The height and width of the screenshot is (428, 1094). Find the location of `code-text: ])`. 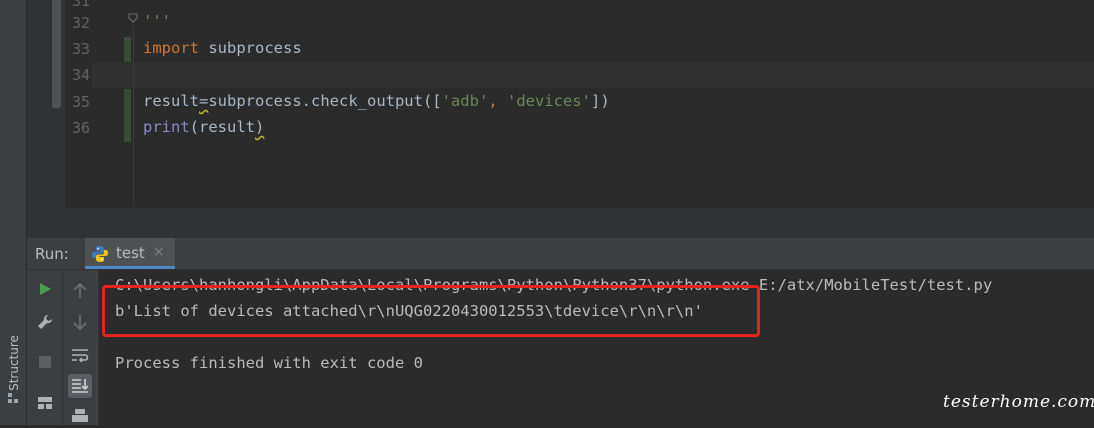

code-text: ]) is located at coordinates (600, 101).